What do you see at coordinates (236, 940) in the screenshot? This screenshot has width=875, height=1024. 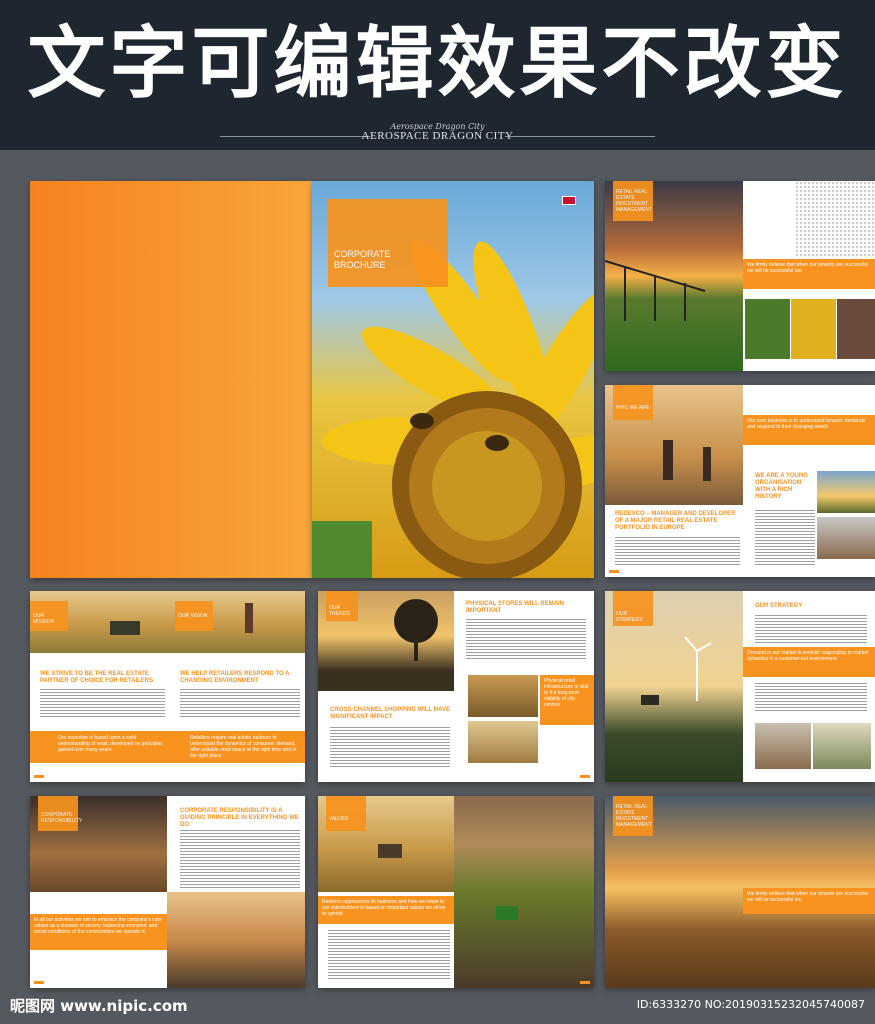 I see `farmer-tablet-photo` at bounding box center [236, 940].